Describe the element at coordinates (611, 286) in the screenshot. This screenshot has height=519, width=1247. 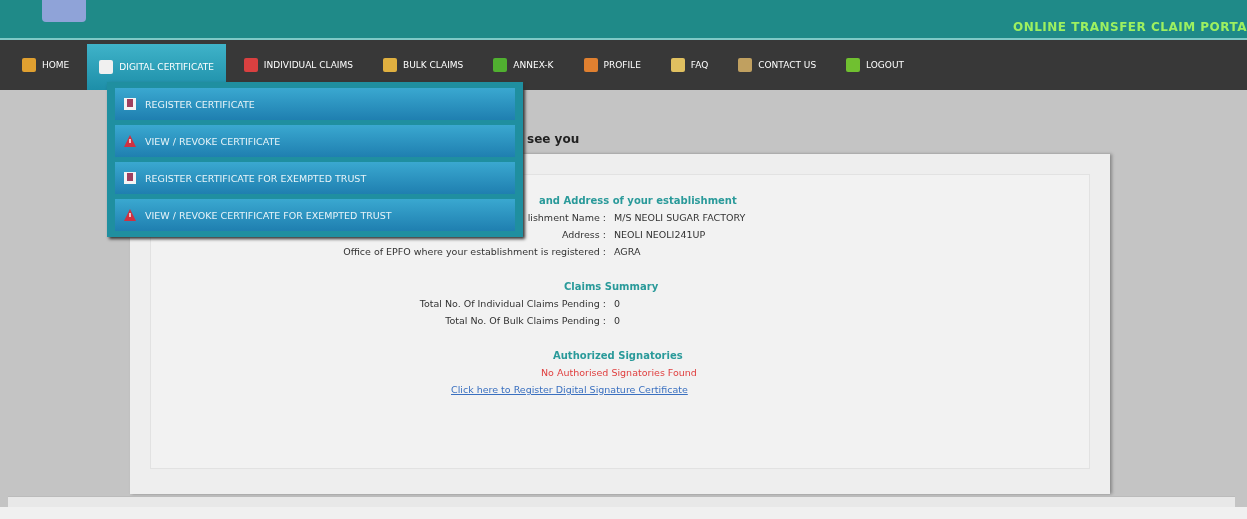
I see `section-heading: Claims Summary` at that location.